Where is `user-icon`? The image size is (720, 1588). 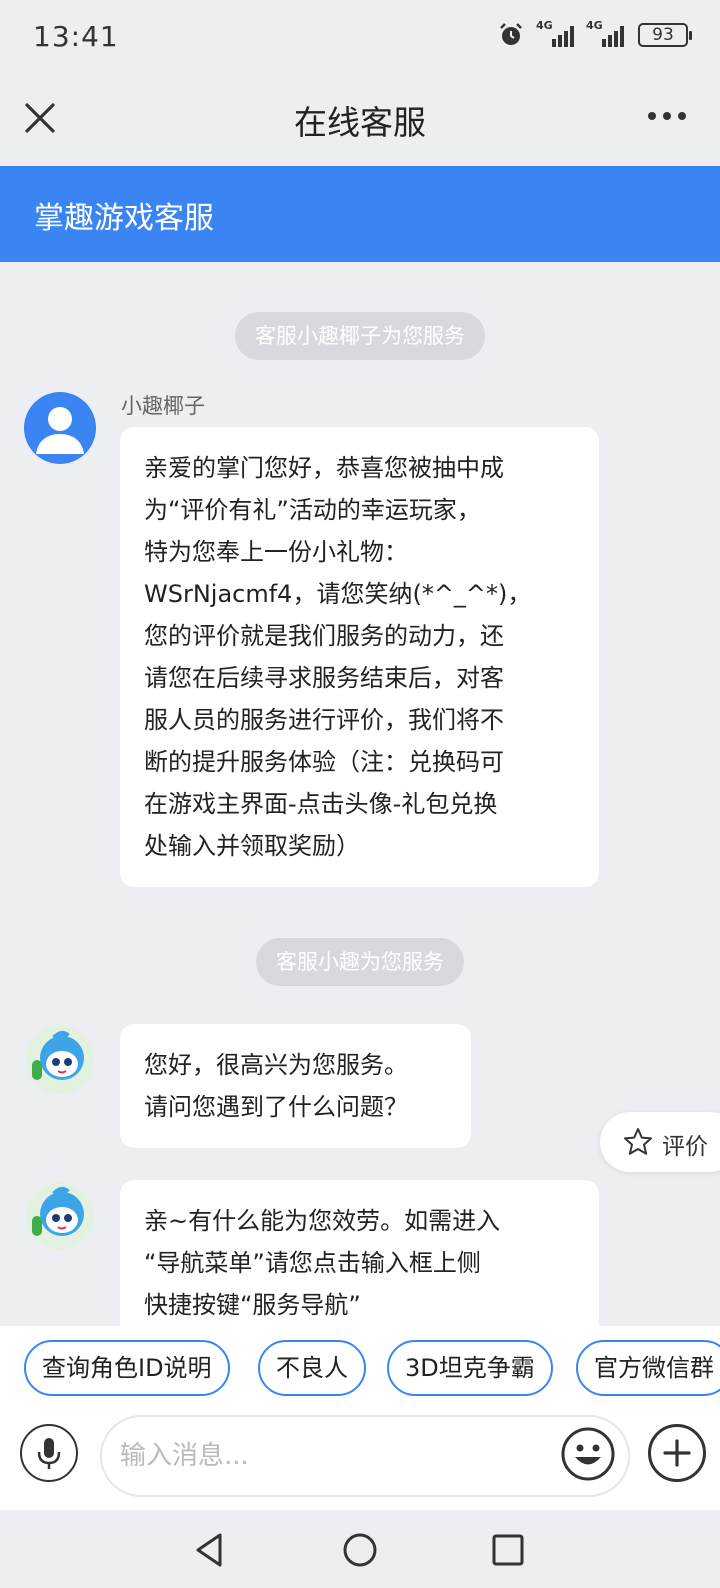 user-icon is located at coordinates (60, 430).